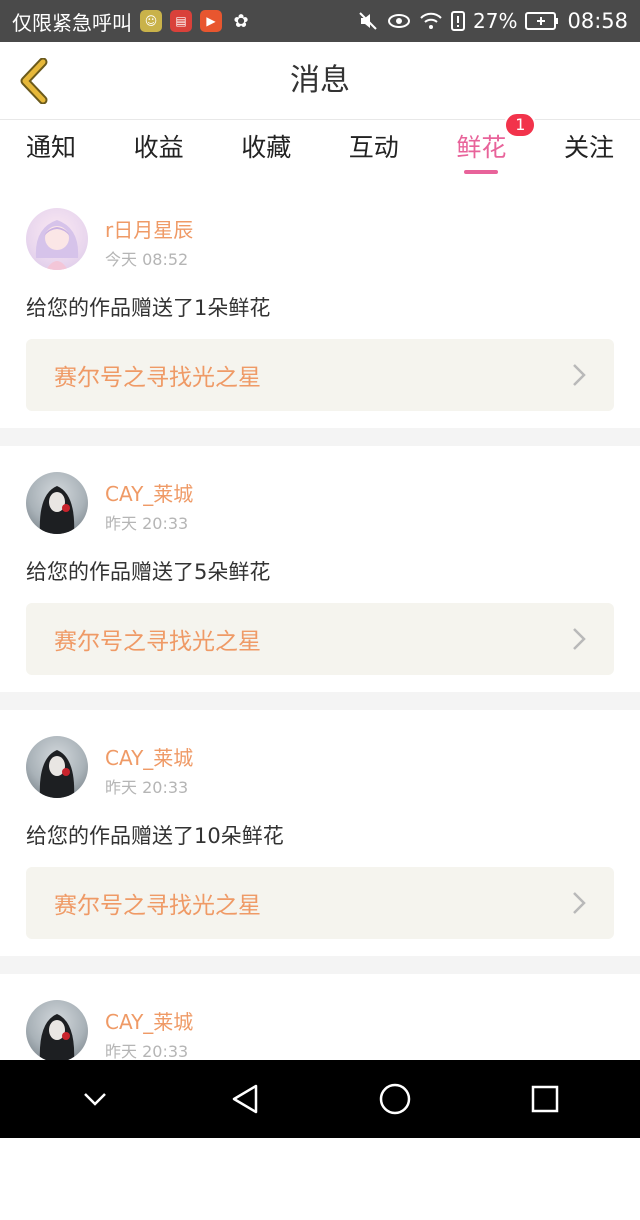  I want to click on page-title: 消息, so click(320, 80).